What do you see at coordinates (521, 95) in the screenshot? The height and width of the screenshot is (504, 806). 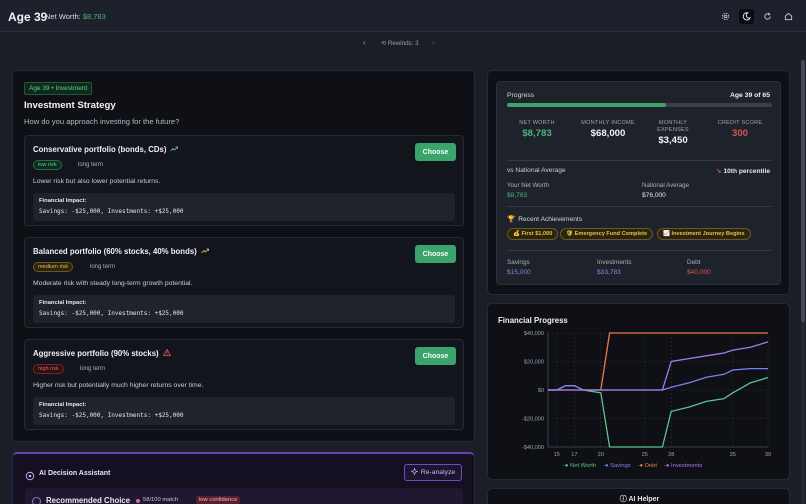 I see `progress-label: Progress` at bounding box center [521, 95].